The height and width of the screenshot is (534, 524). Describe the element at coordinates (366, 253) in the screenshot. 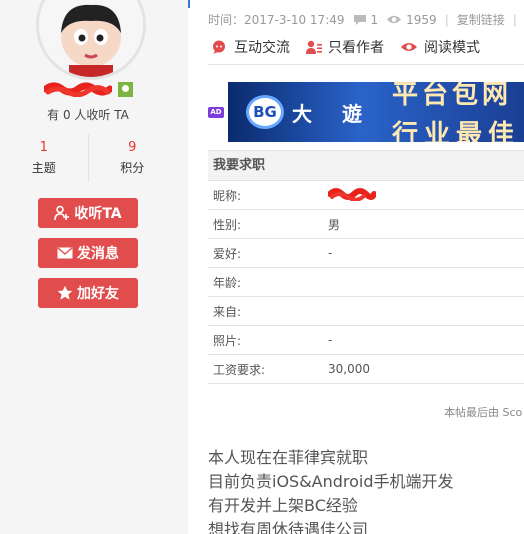

I see `table-row: 爱好: -` at that location.